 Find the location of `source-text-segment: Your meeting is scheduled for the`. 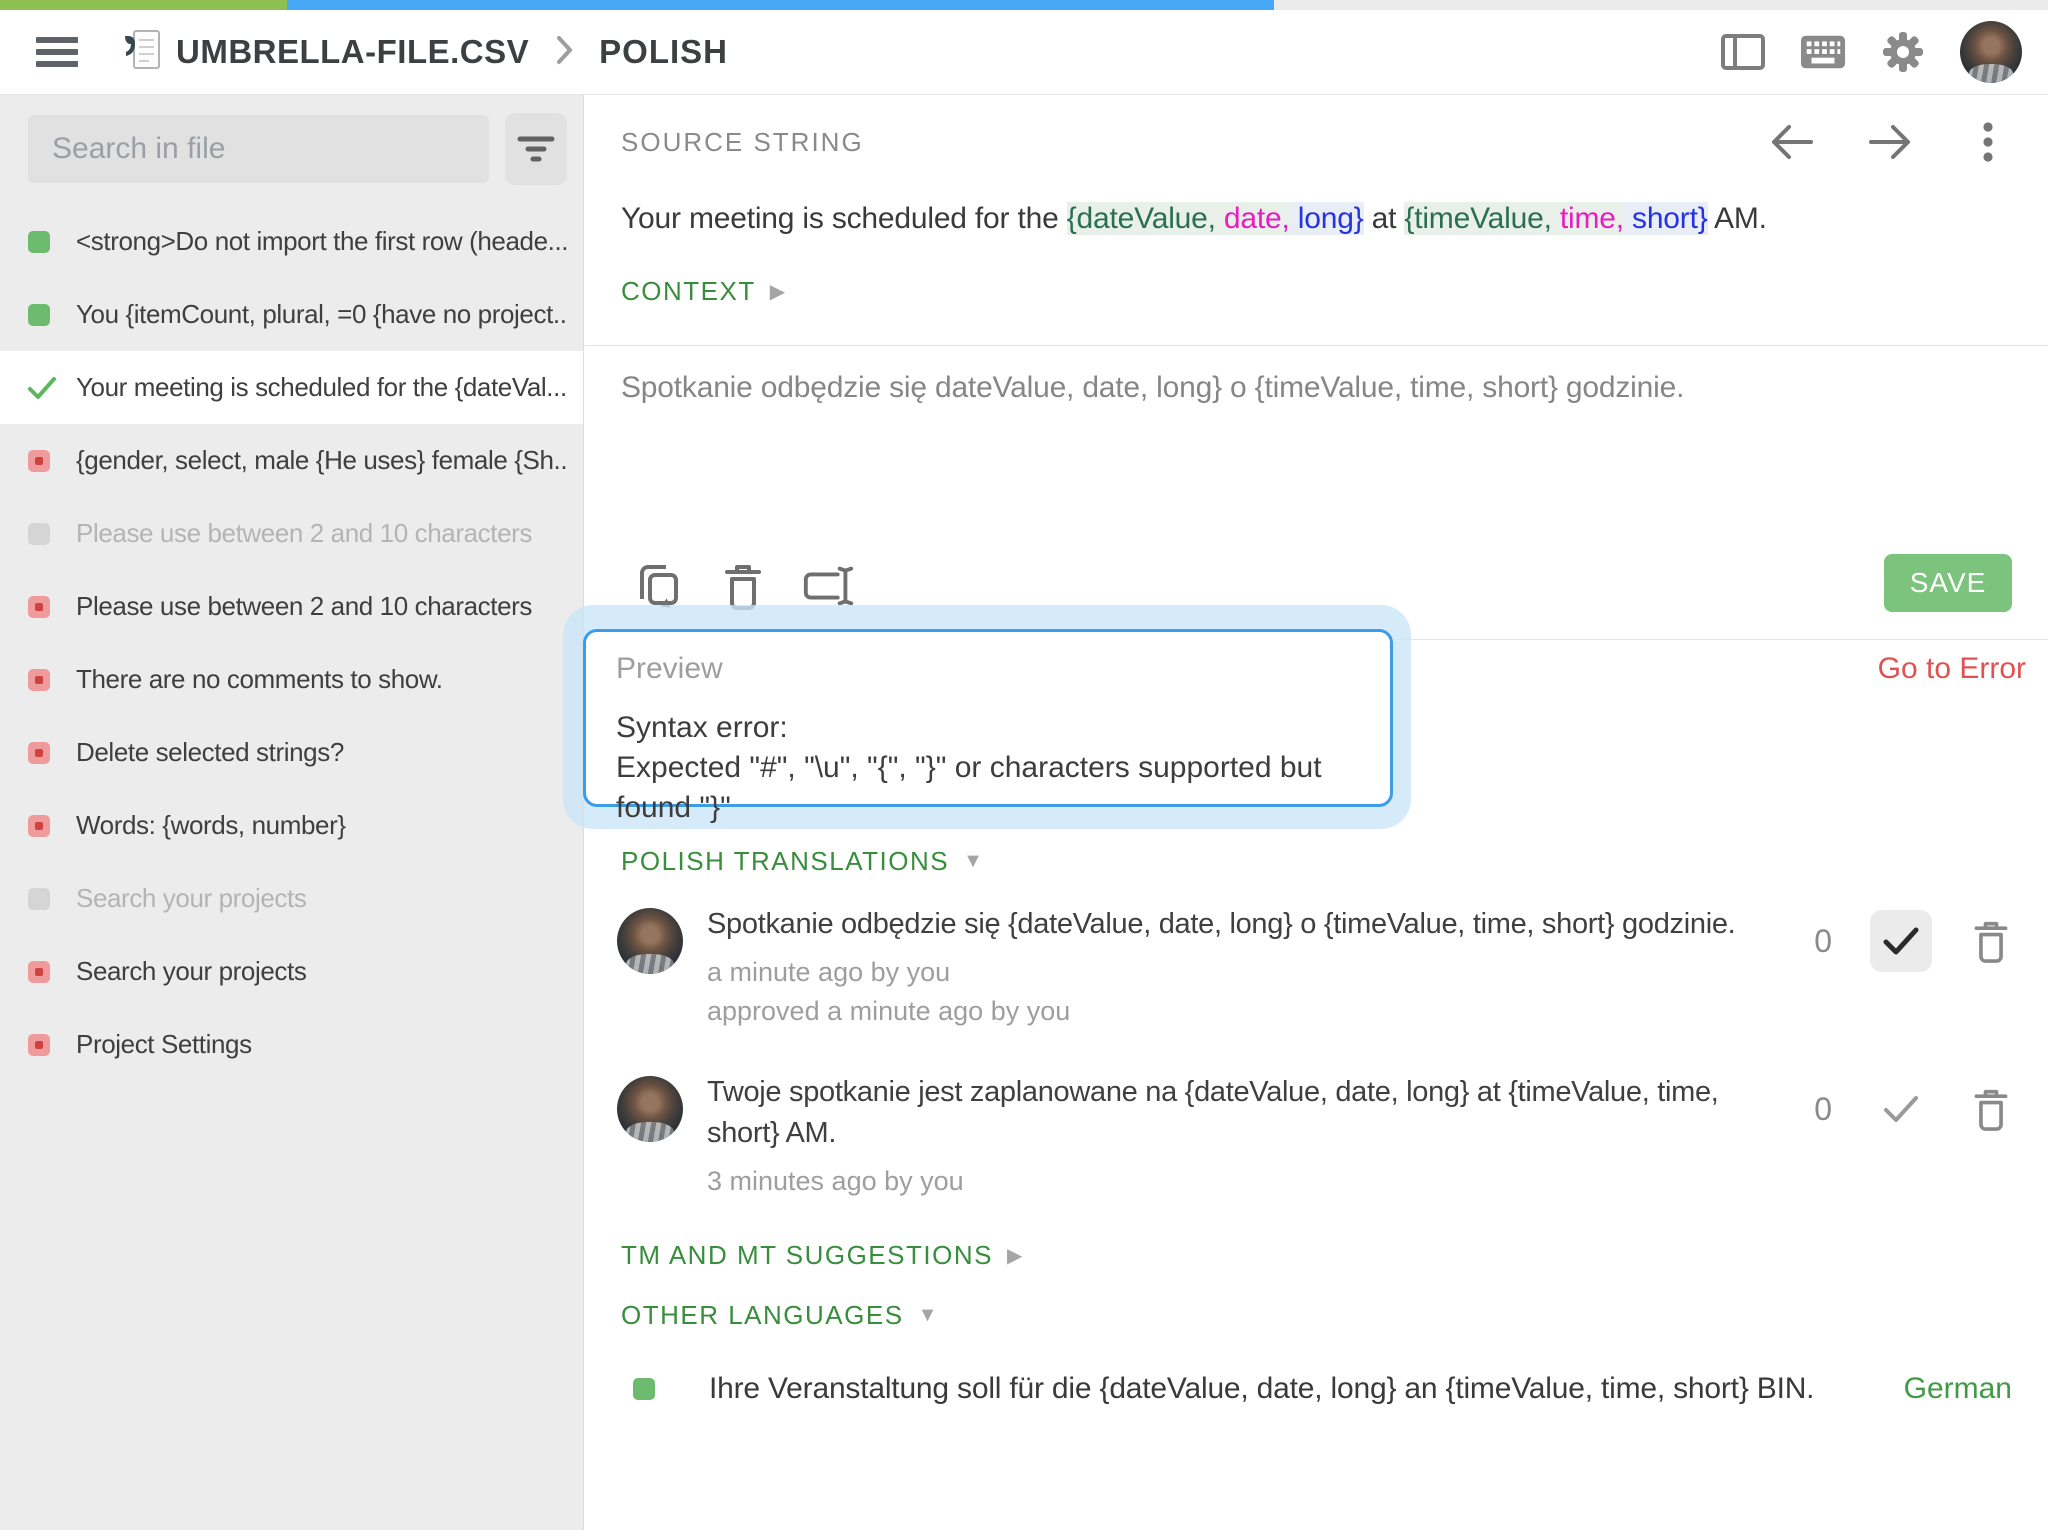

source-text-segment: Your meeting is scheduled for the is located at coordinates (844, 218).